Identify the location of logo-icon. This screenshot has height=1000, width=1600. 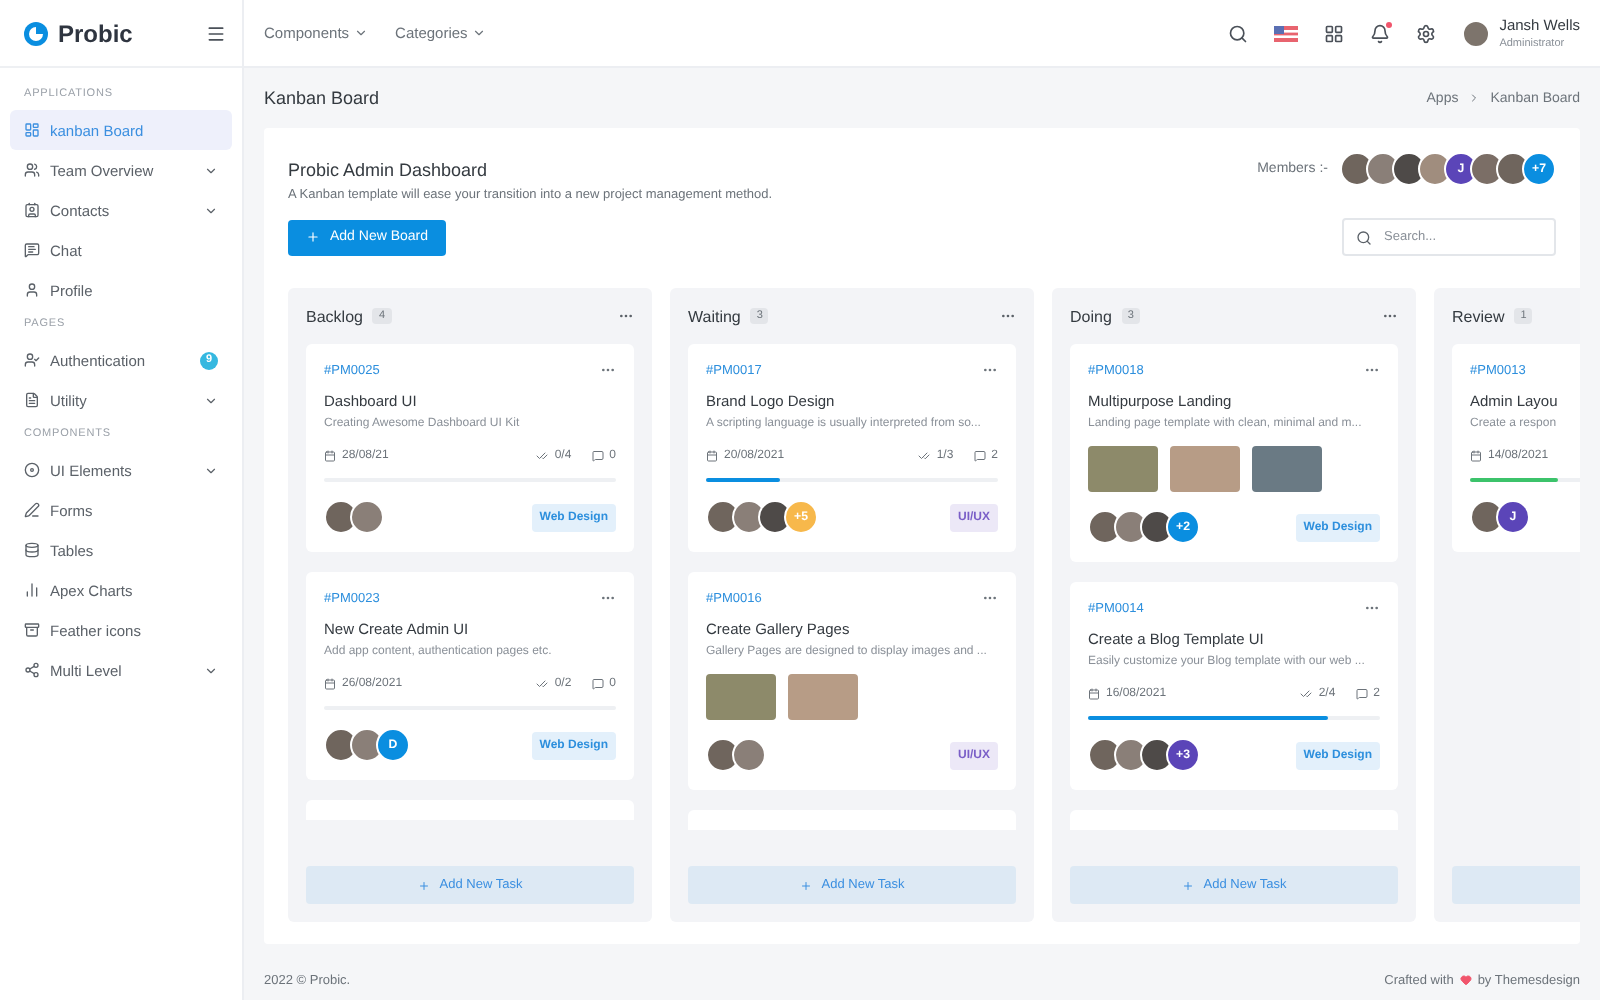
(36, 33).